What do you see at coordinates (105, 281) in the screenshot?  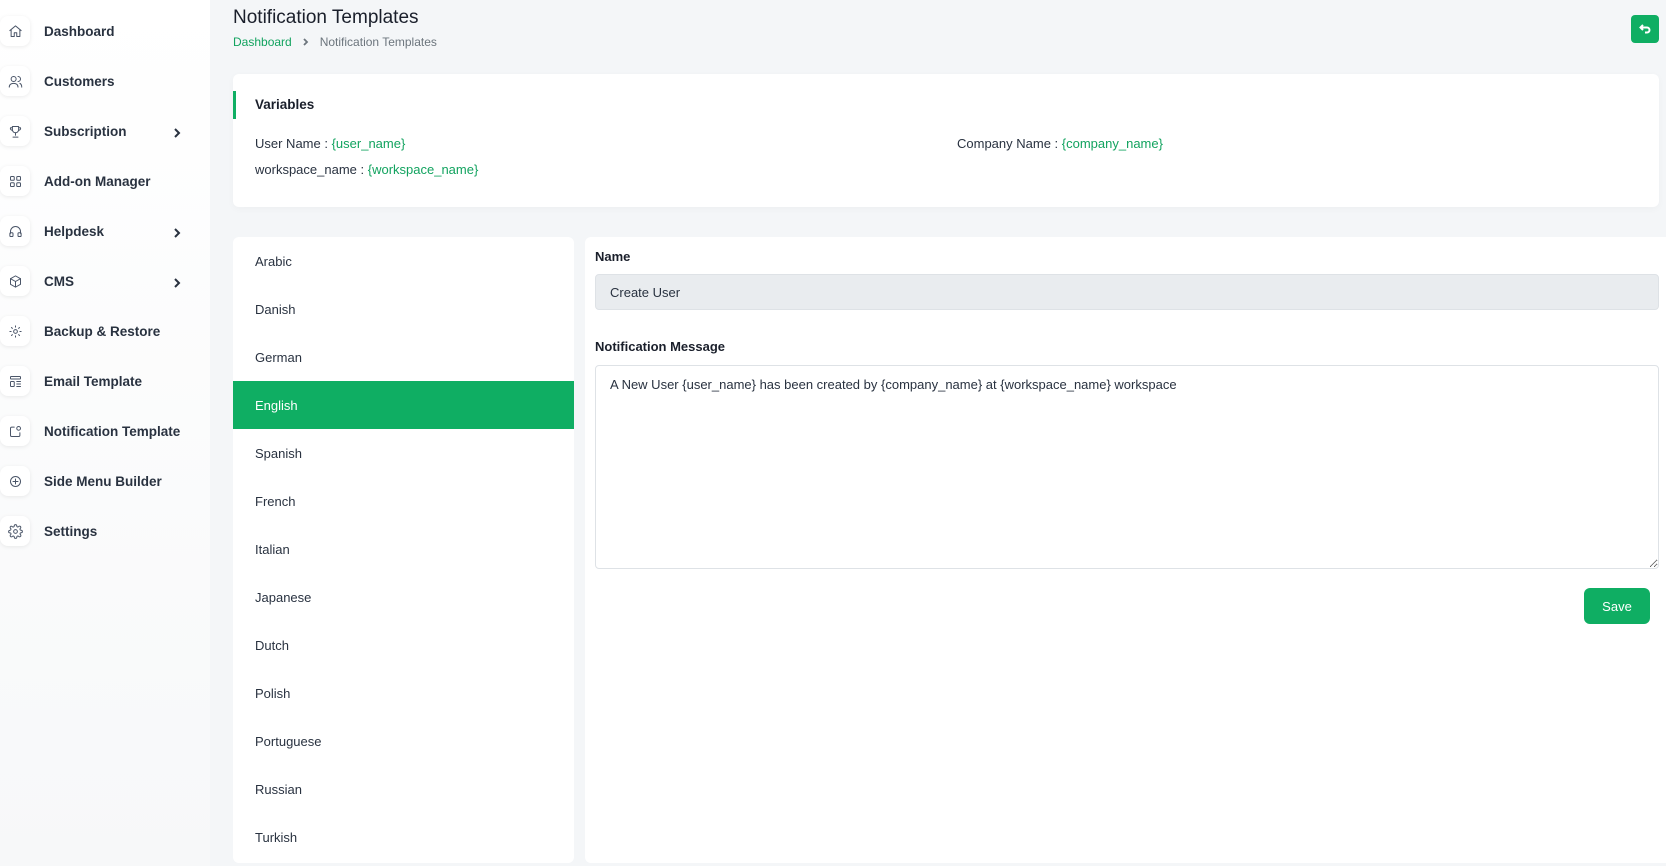 I see `sidebar-item-cms: CMS` at bounding box center [105, 281].